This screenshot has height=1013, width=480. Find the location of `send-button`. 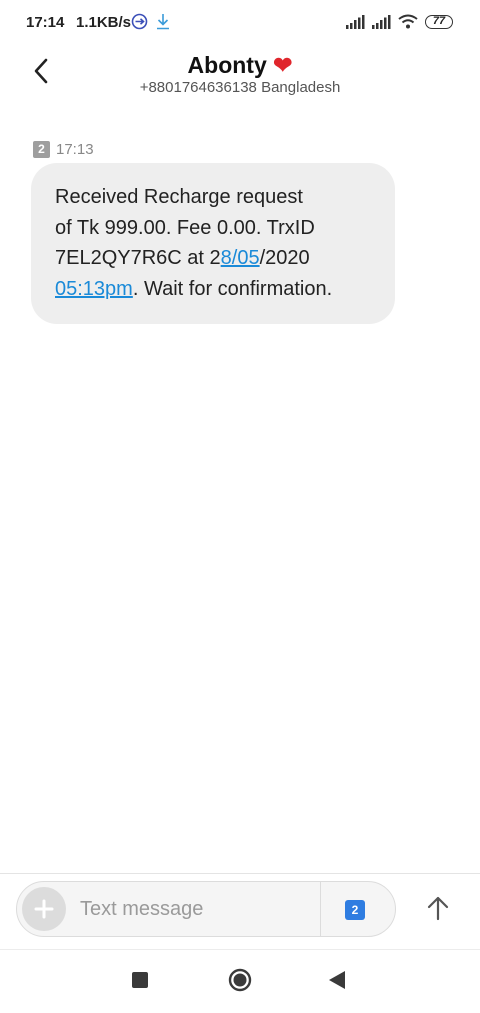

send-button is located at coordinates (438, 908).